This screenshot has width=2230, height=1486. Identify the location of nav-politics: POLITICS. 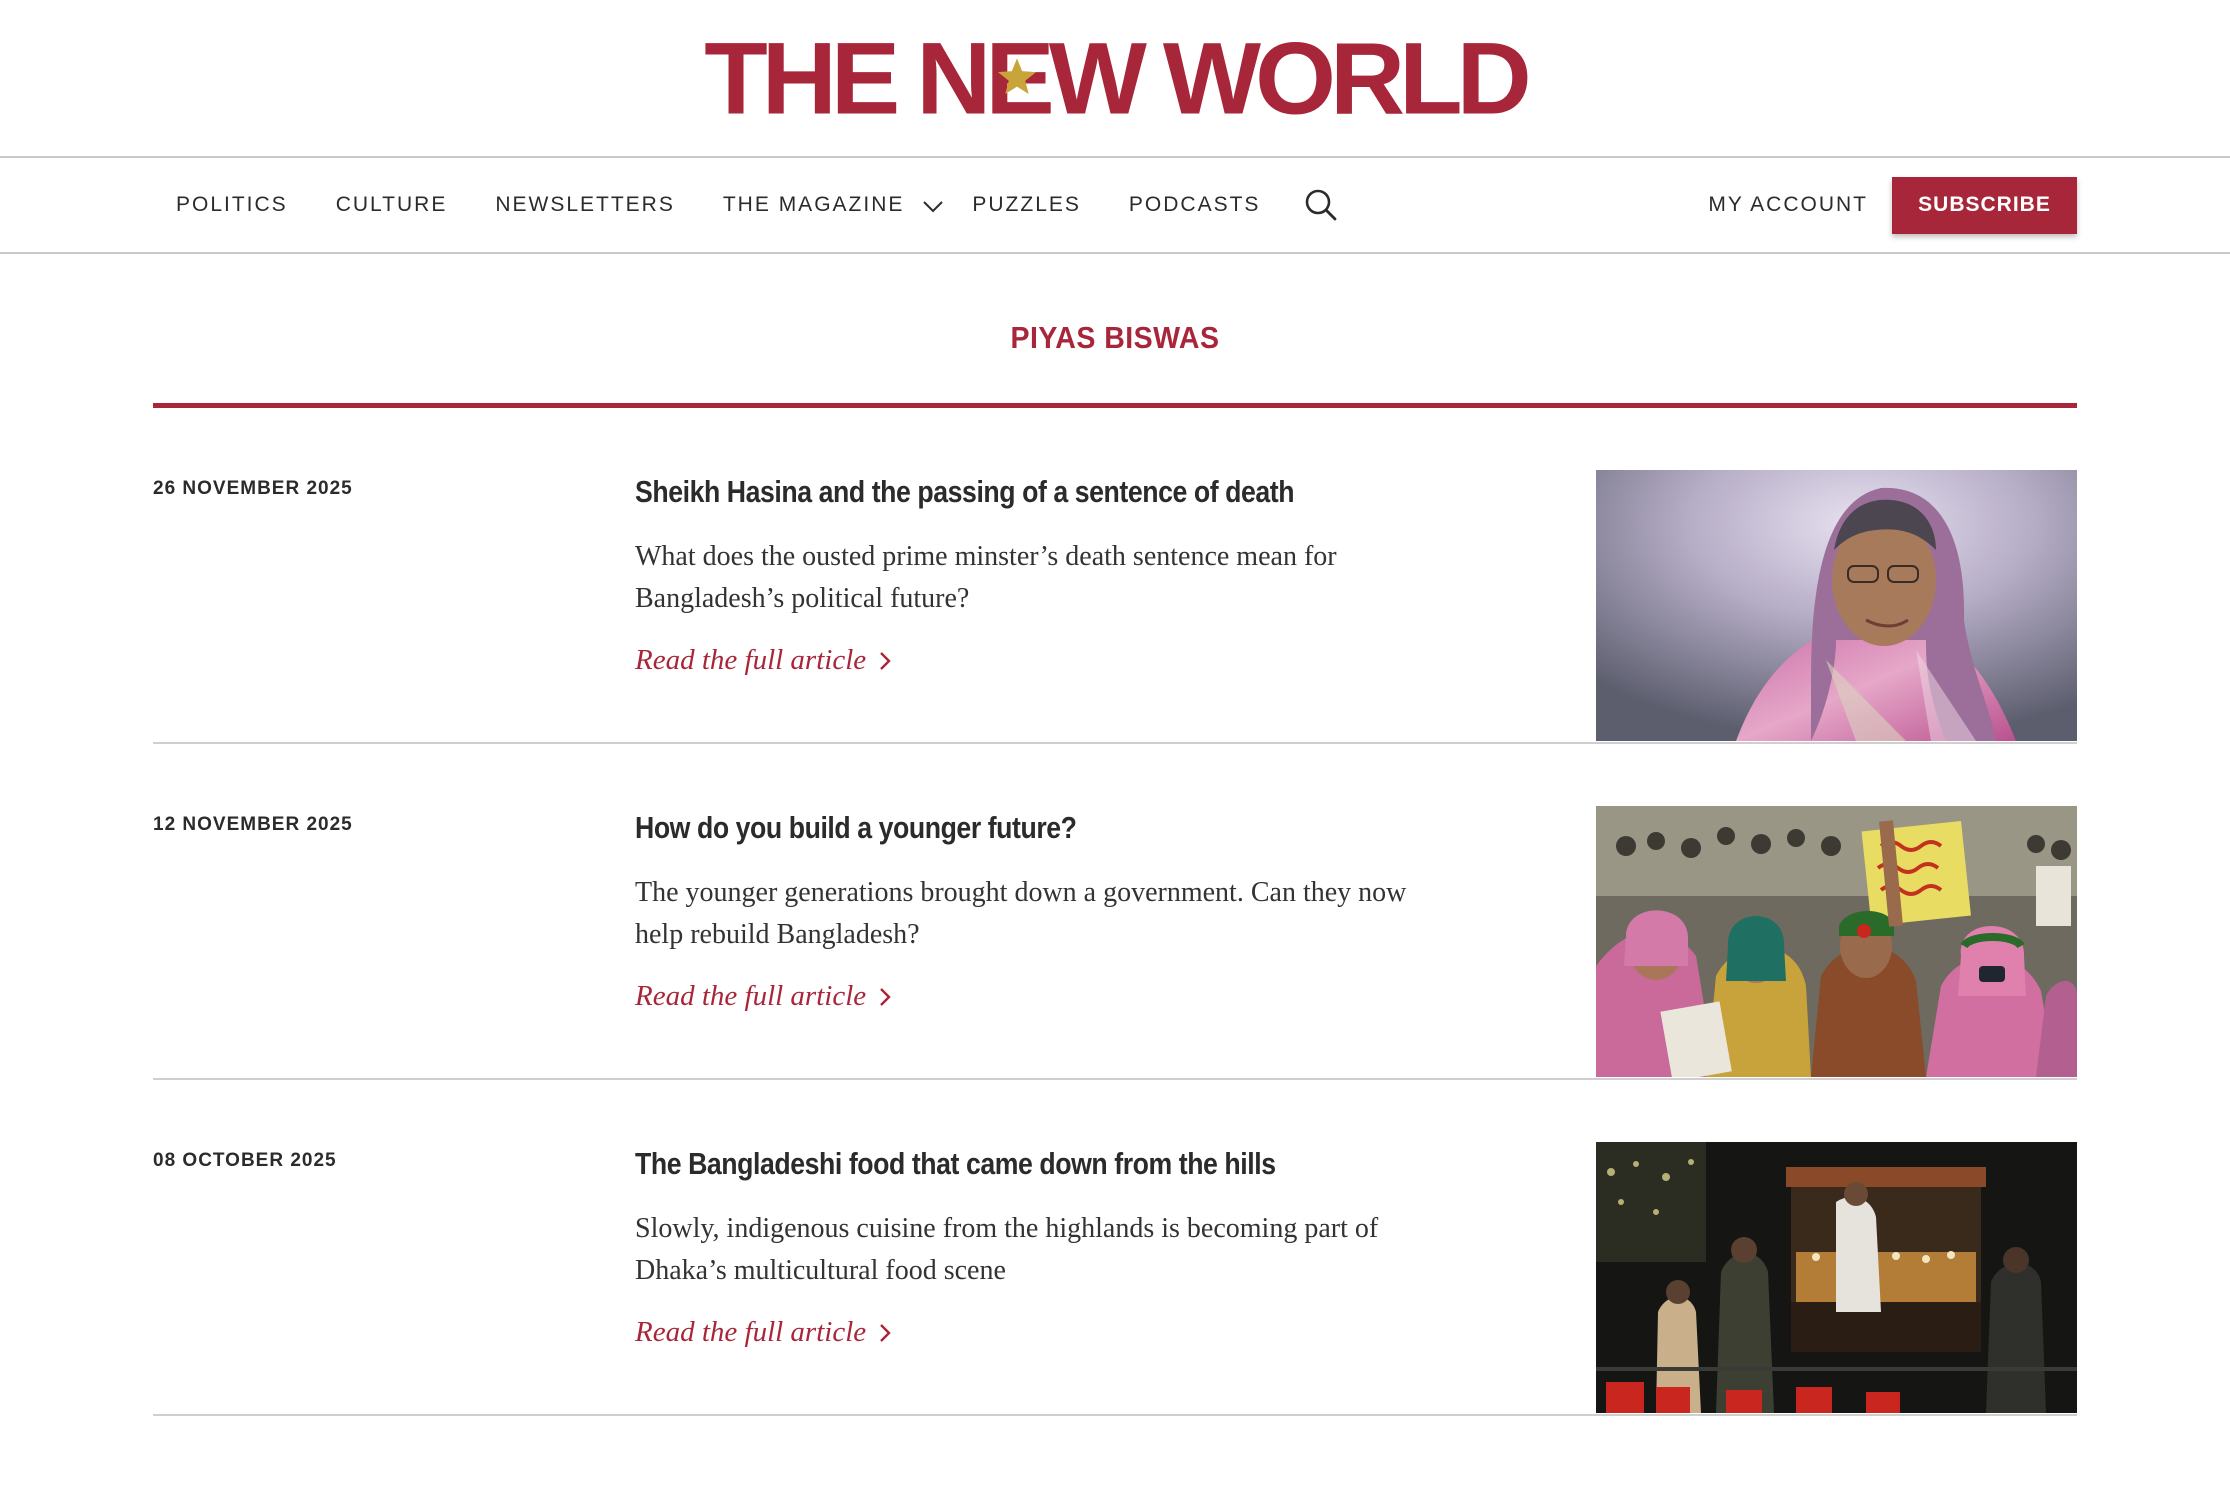
(232, 205).